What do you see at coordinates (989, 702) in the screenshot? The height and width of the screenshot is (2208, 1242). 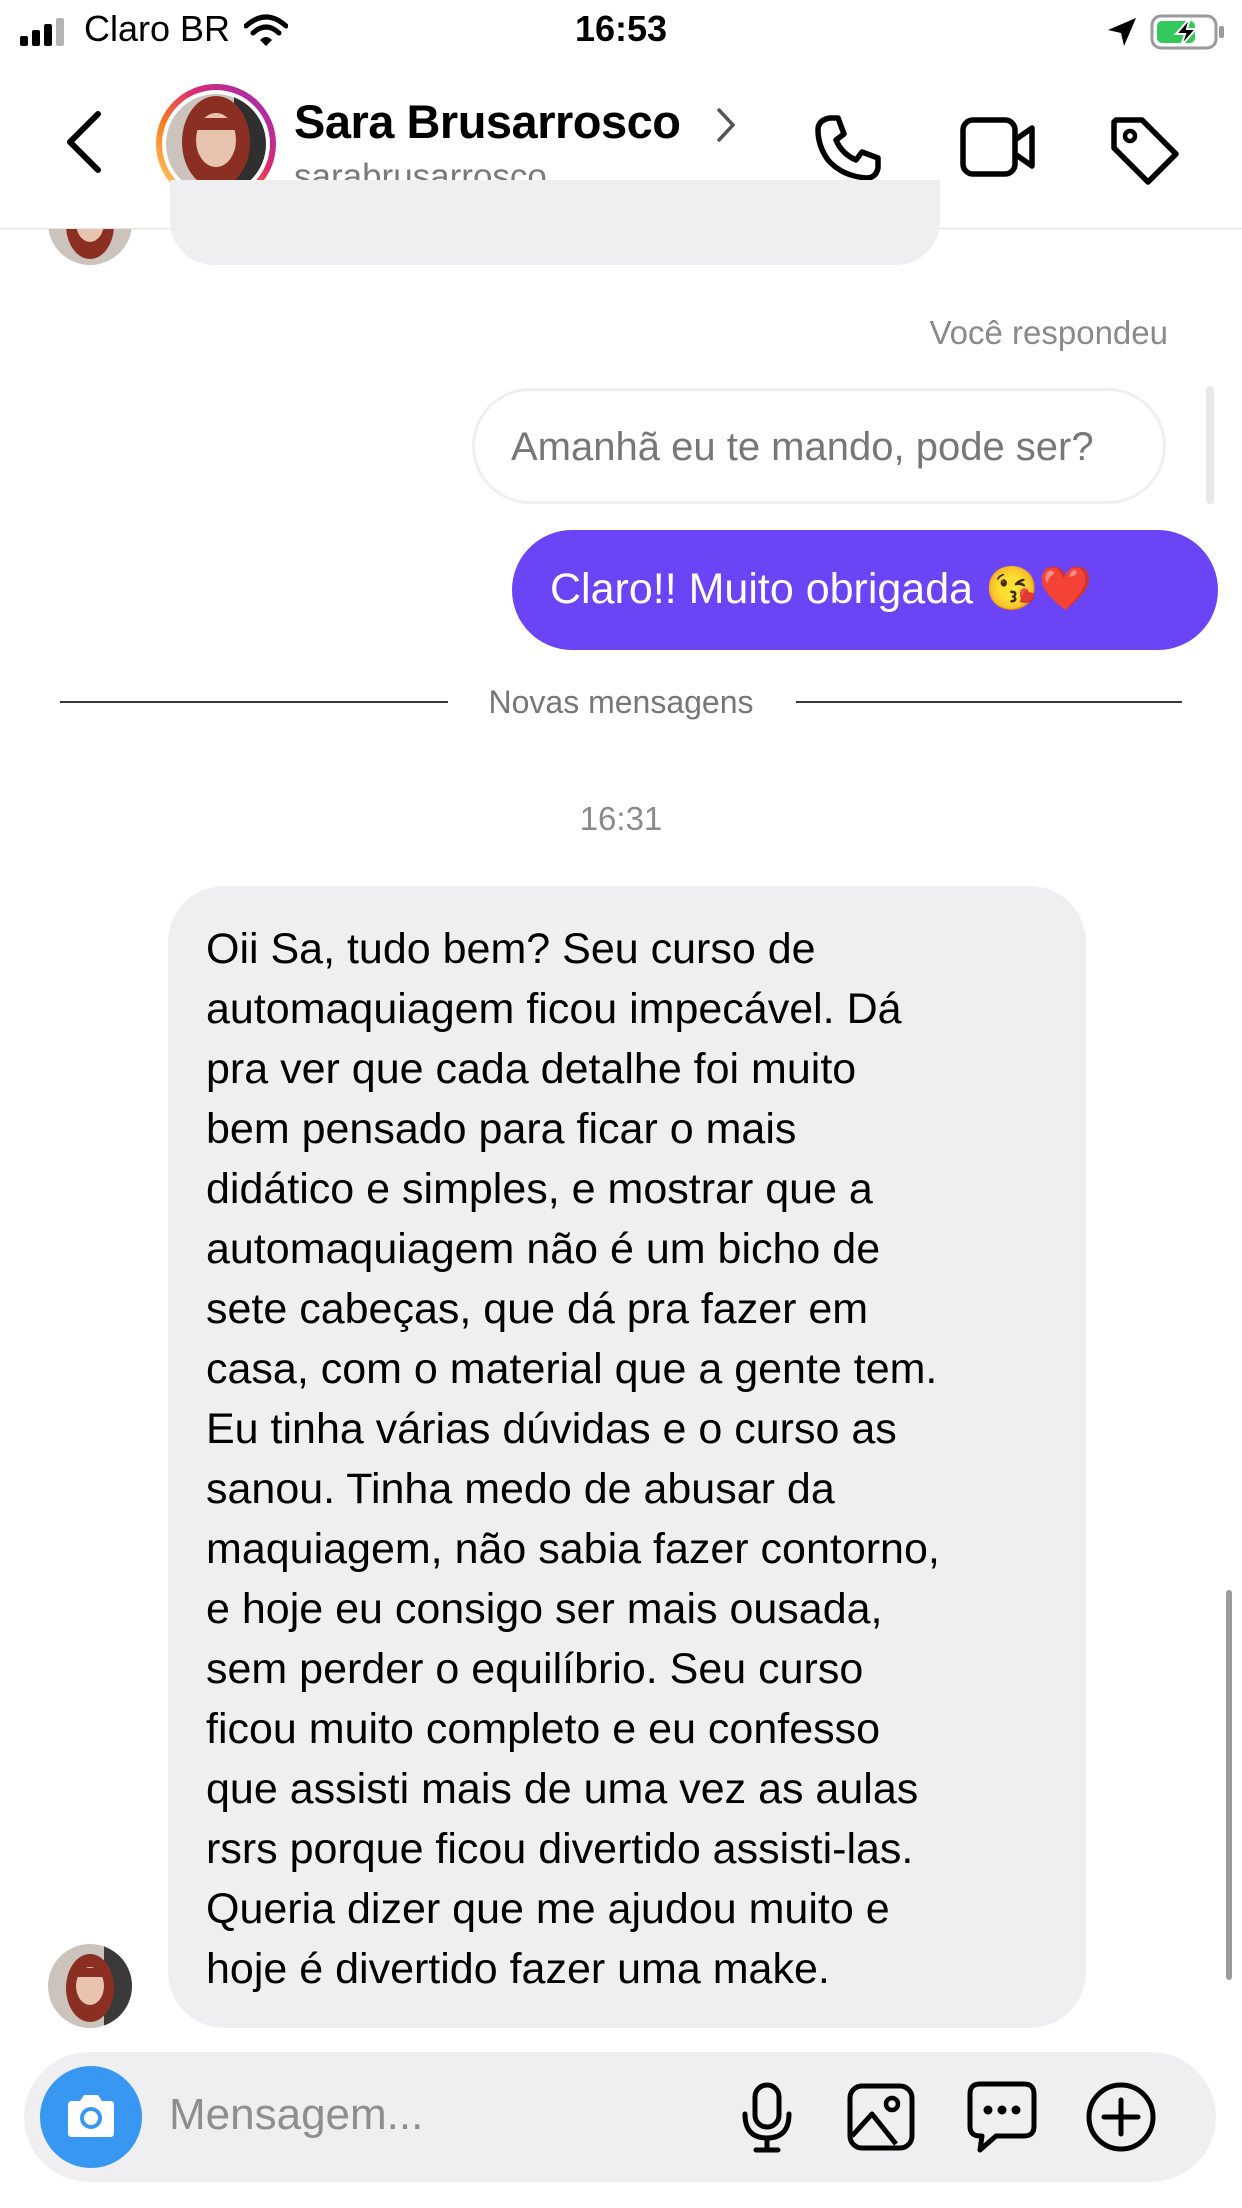 I see `divider-line-right` at bounding box center [989, 702].